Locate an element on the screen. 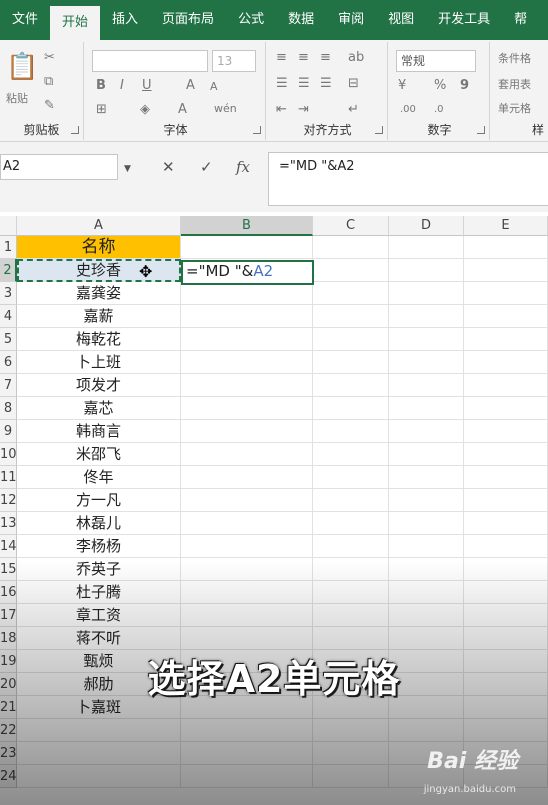  name-box-dropdown-icon: ▼ is located at coordinates (127, 169).